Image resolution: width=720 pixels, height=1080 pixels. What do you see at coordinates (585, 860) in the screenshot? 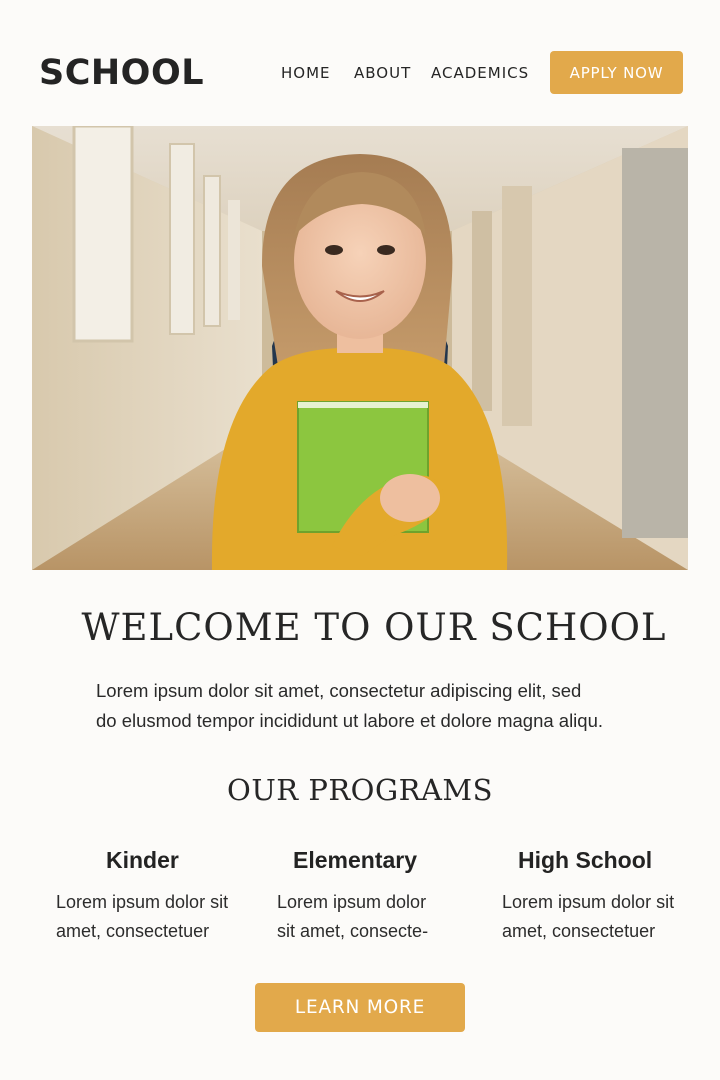
I see `program-name: High School` at bounding box center [585, 860].